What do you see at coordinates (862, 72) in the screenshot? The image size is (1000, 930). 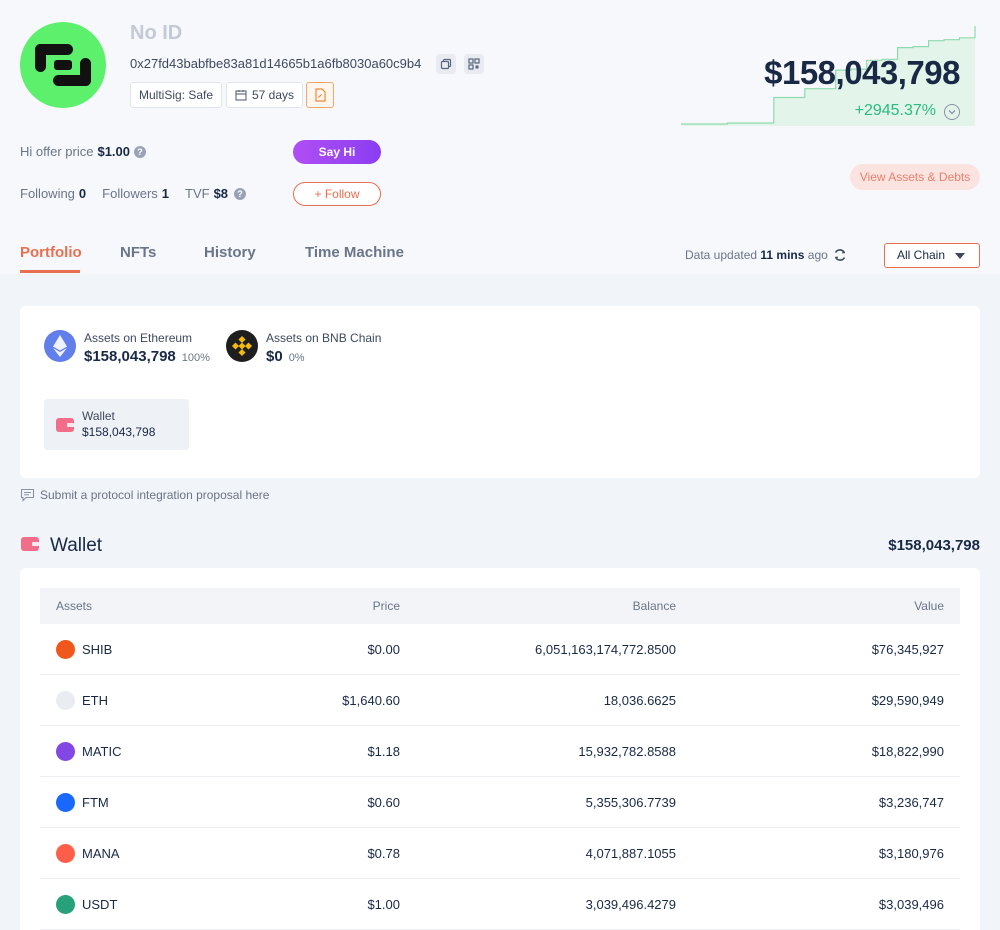 I see `total-net-worth: $158,043,798` at bounding box center [862, 72].